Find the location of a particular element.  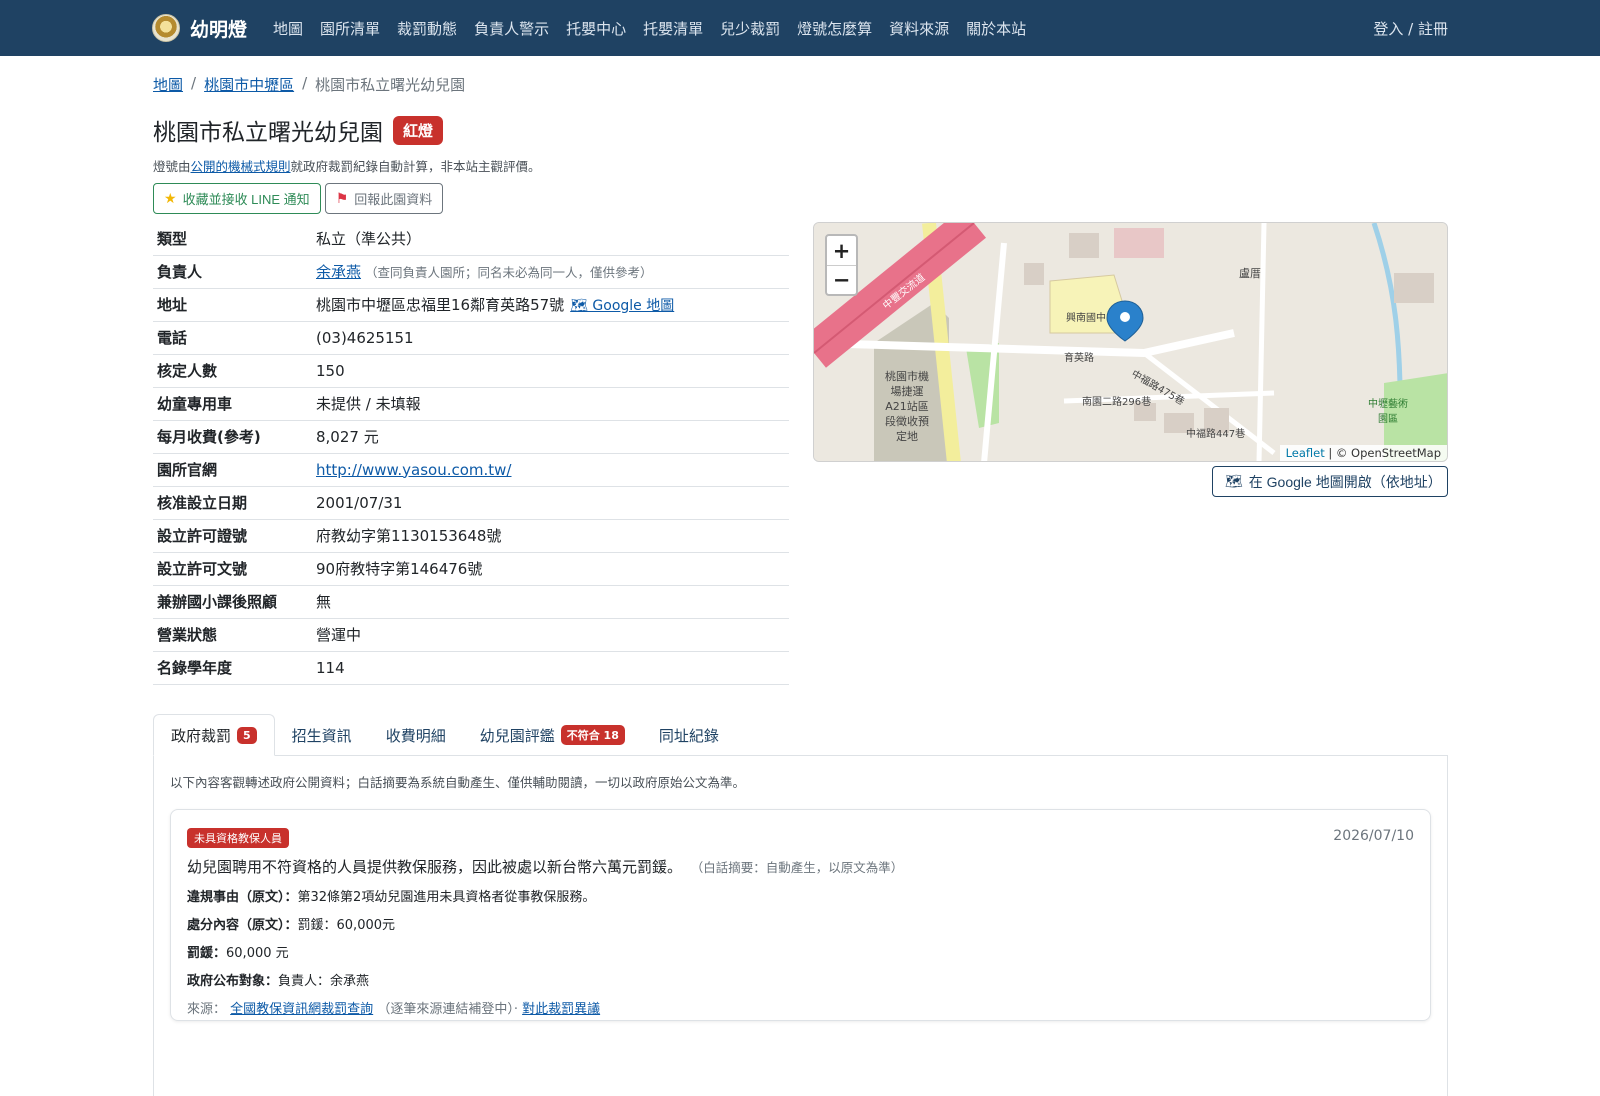

table-row: 負責人 余承燕 （查同負責人園所；同名未必為同一人，僅供參考） is located at coordinates (471, 272).